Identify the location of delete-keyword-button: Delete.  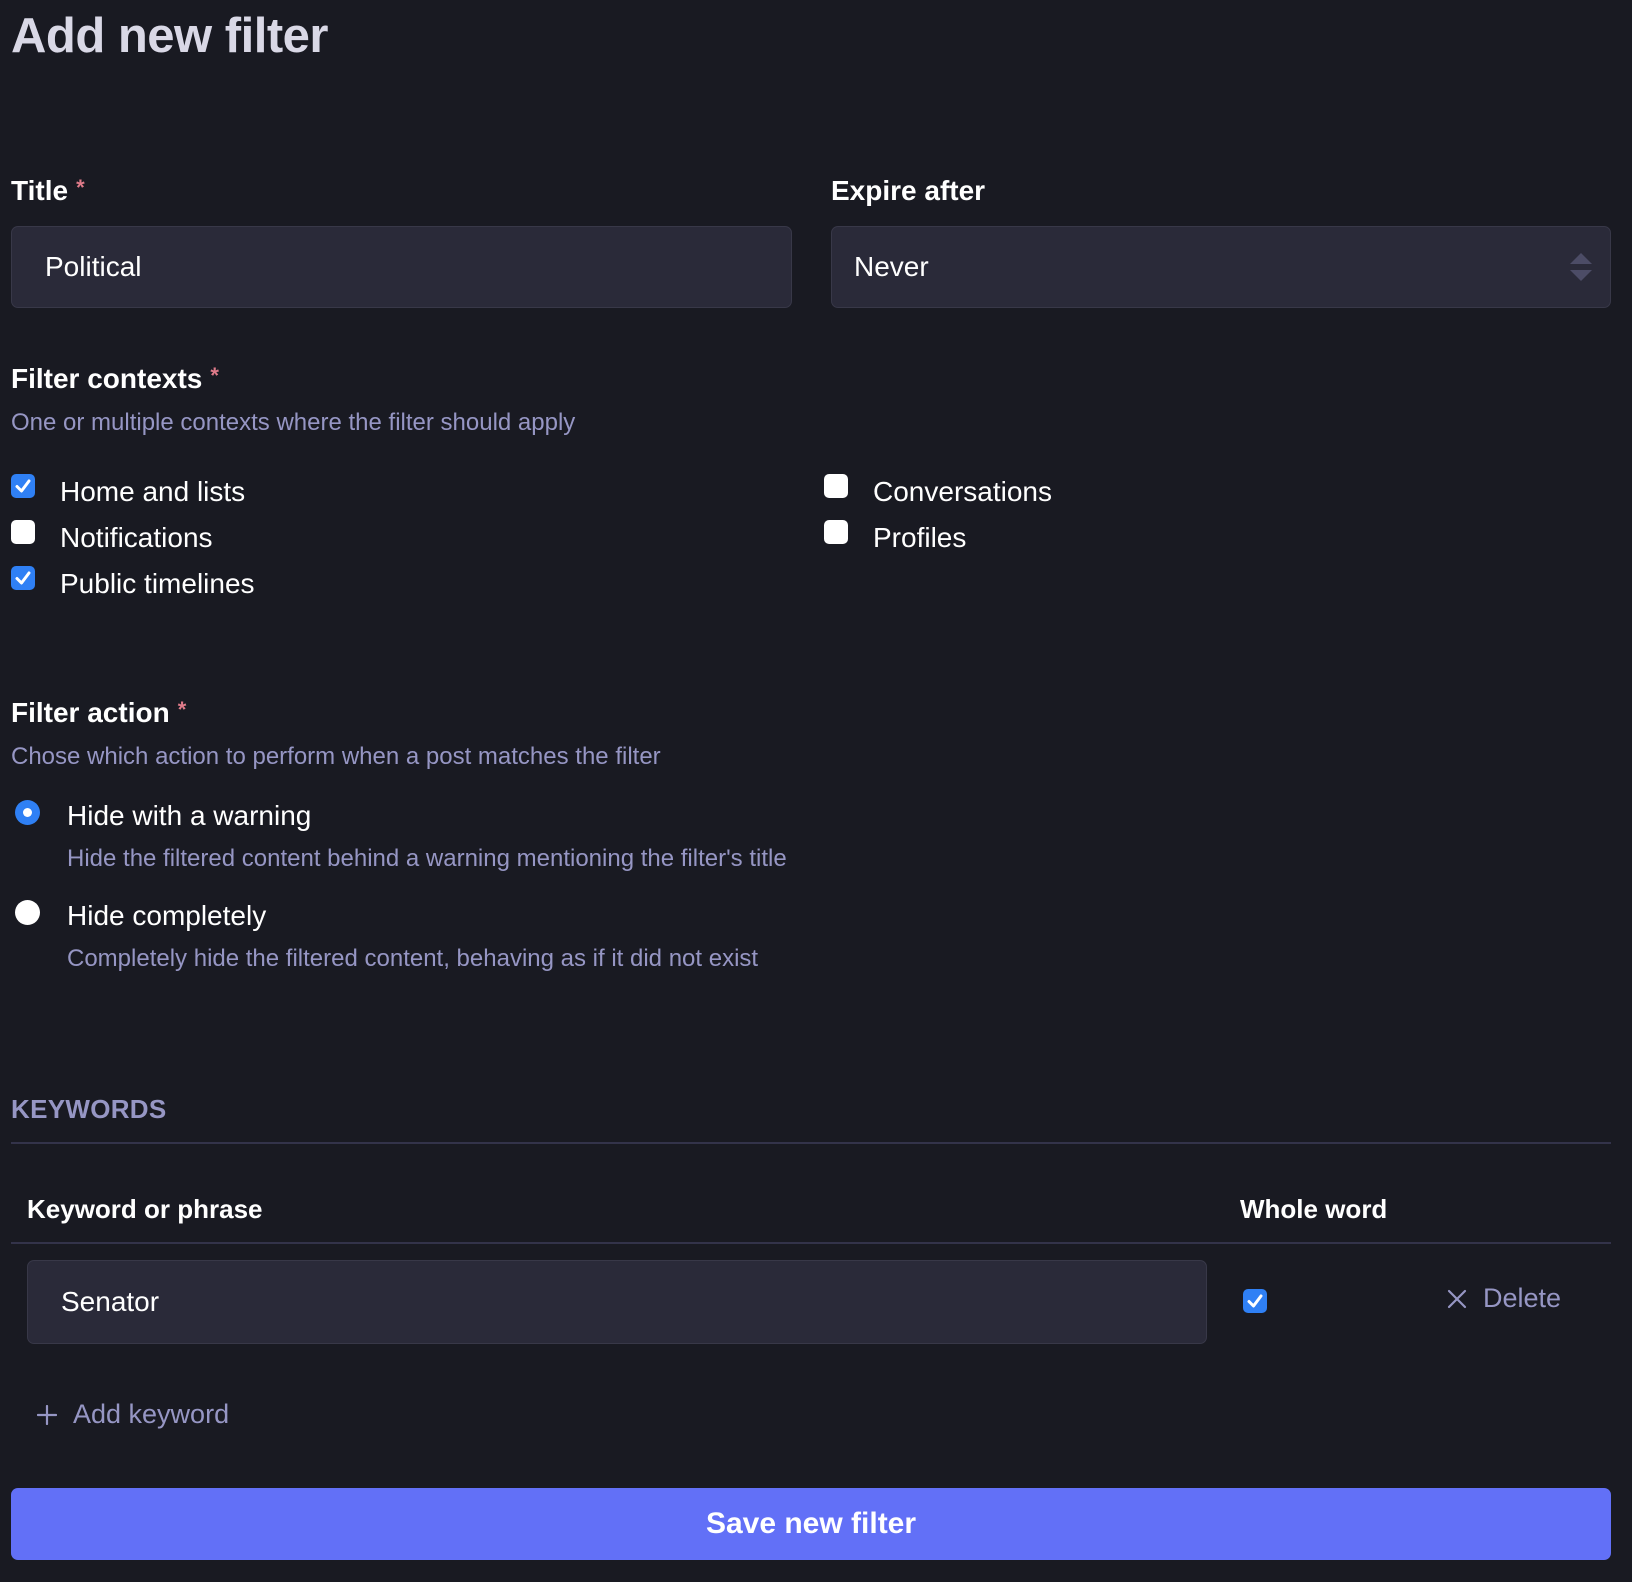
(1504, 1298).